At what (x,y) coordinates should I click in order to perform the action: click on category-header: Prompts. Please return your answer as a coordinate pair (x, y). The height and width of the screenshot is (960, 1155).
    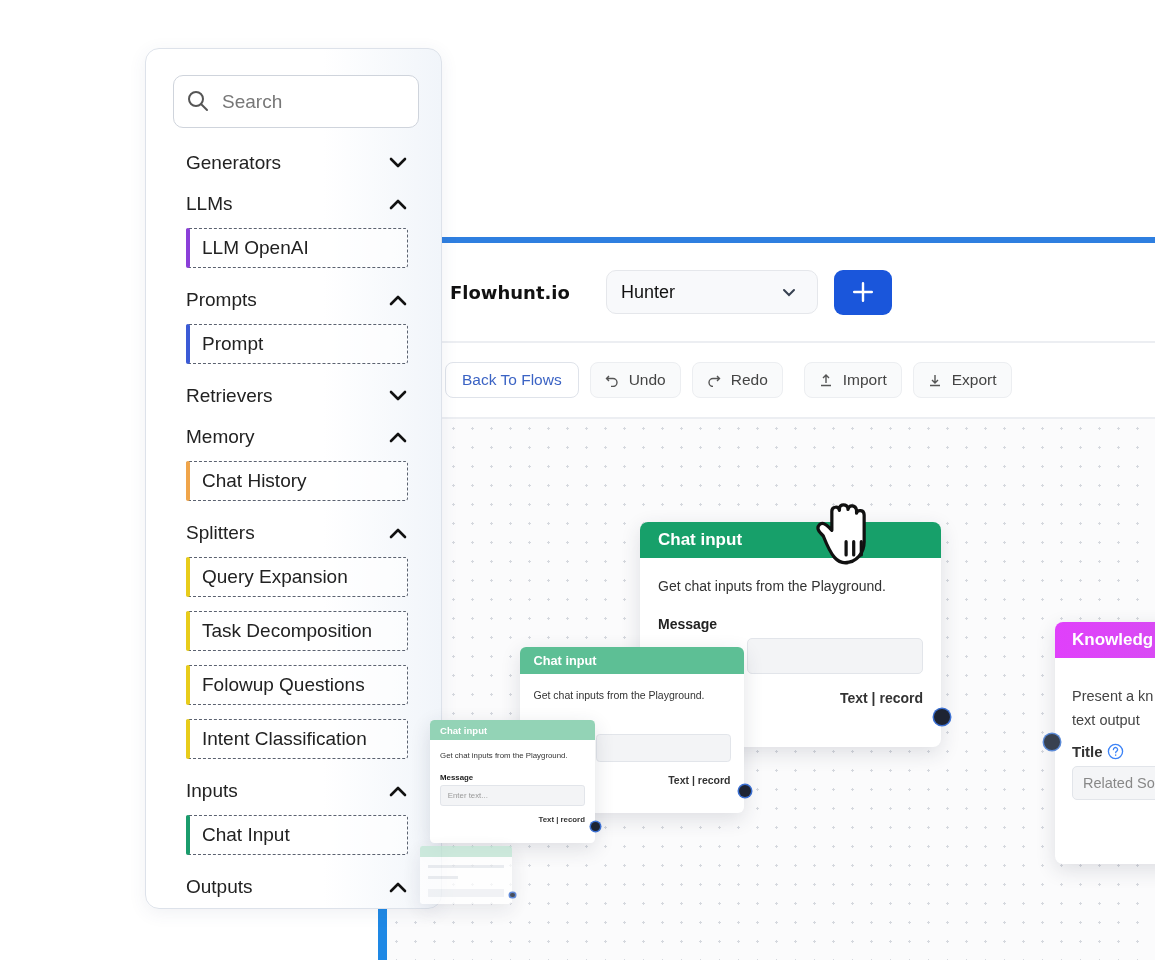
    Looking at the image, I should click on (296, 299).